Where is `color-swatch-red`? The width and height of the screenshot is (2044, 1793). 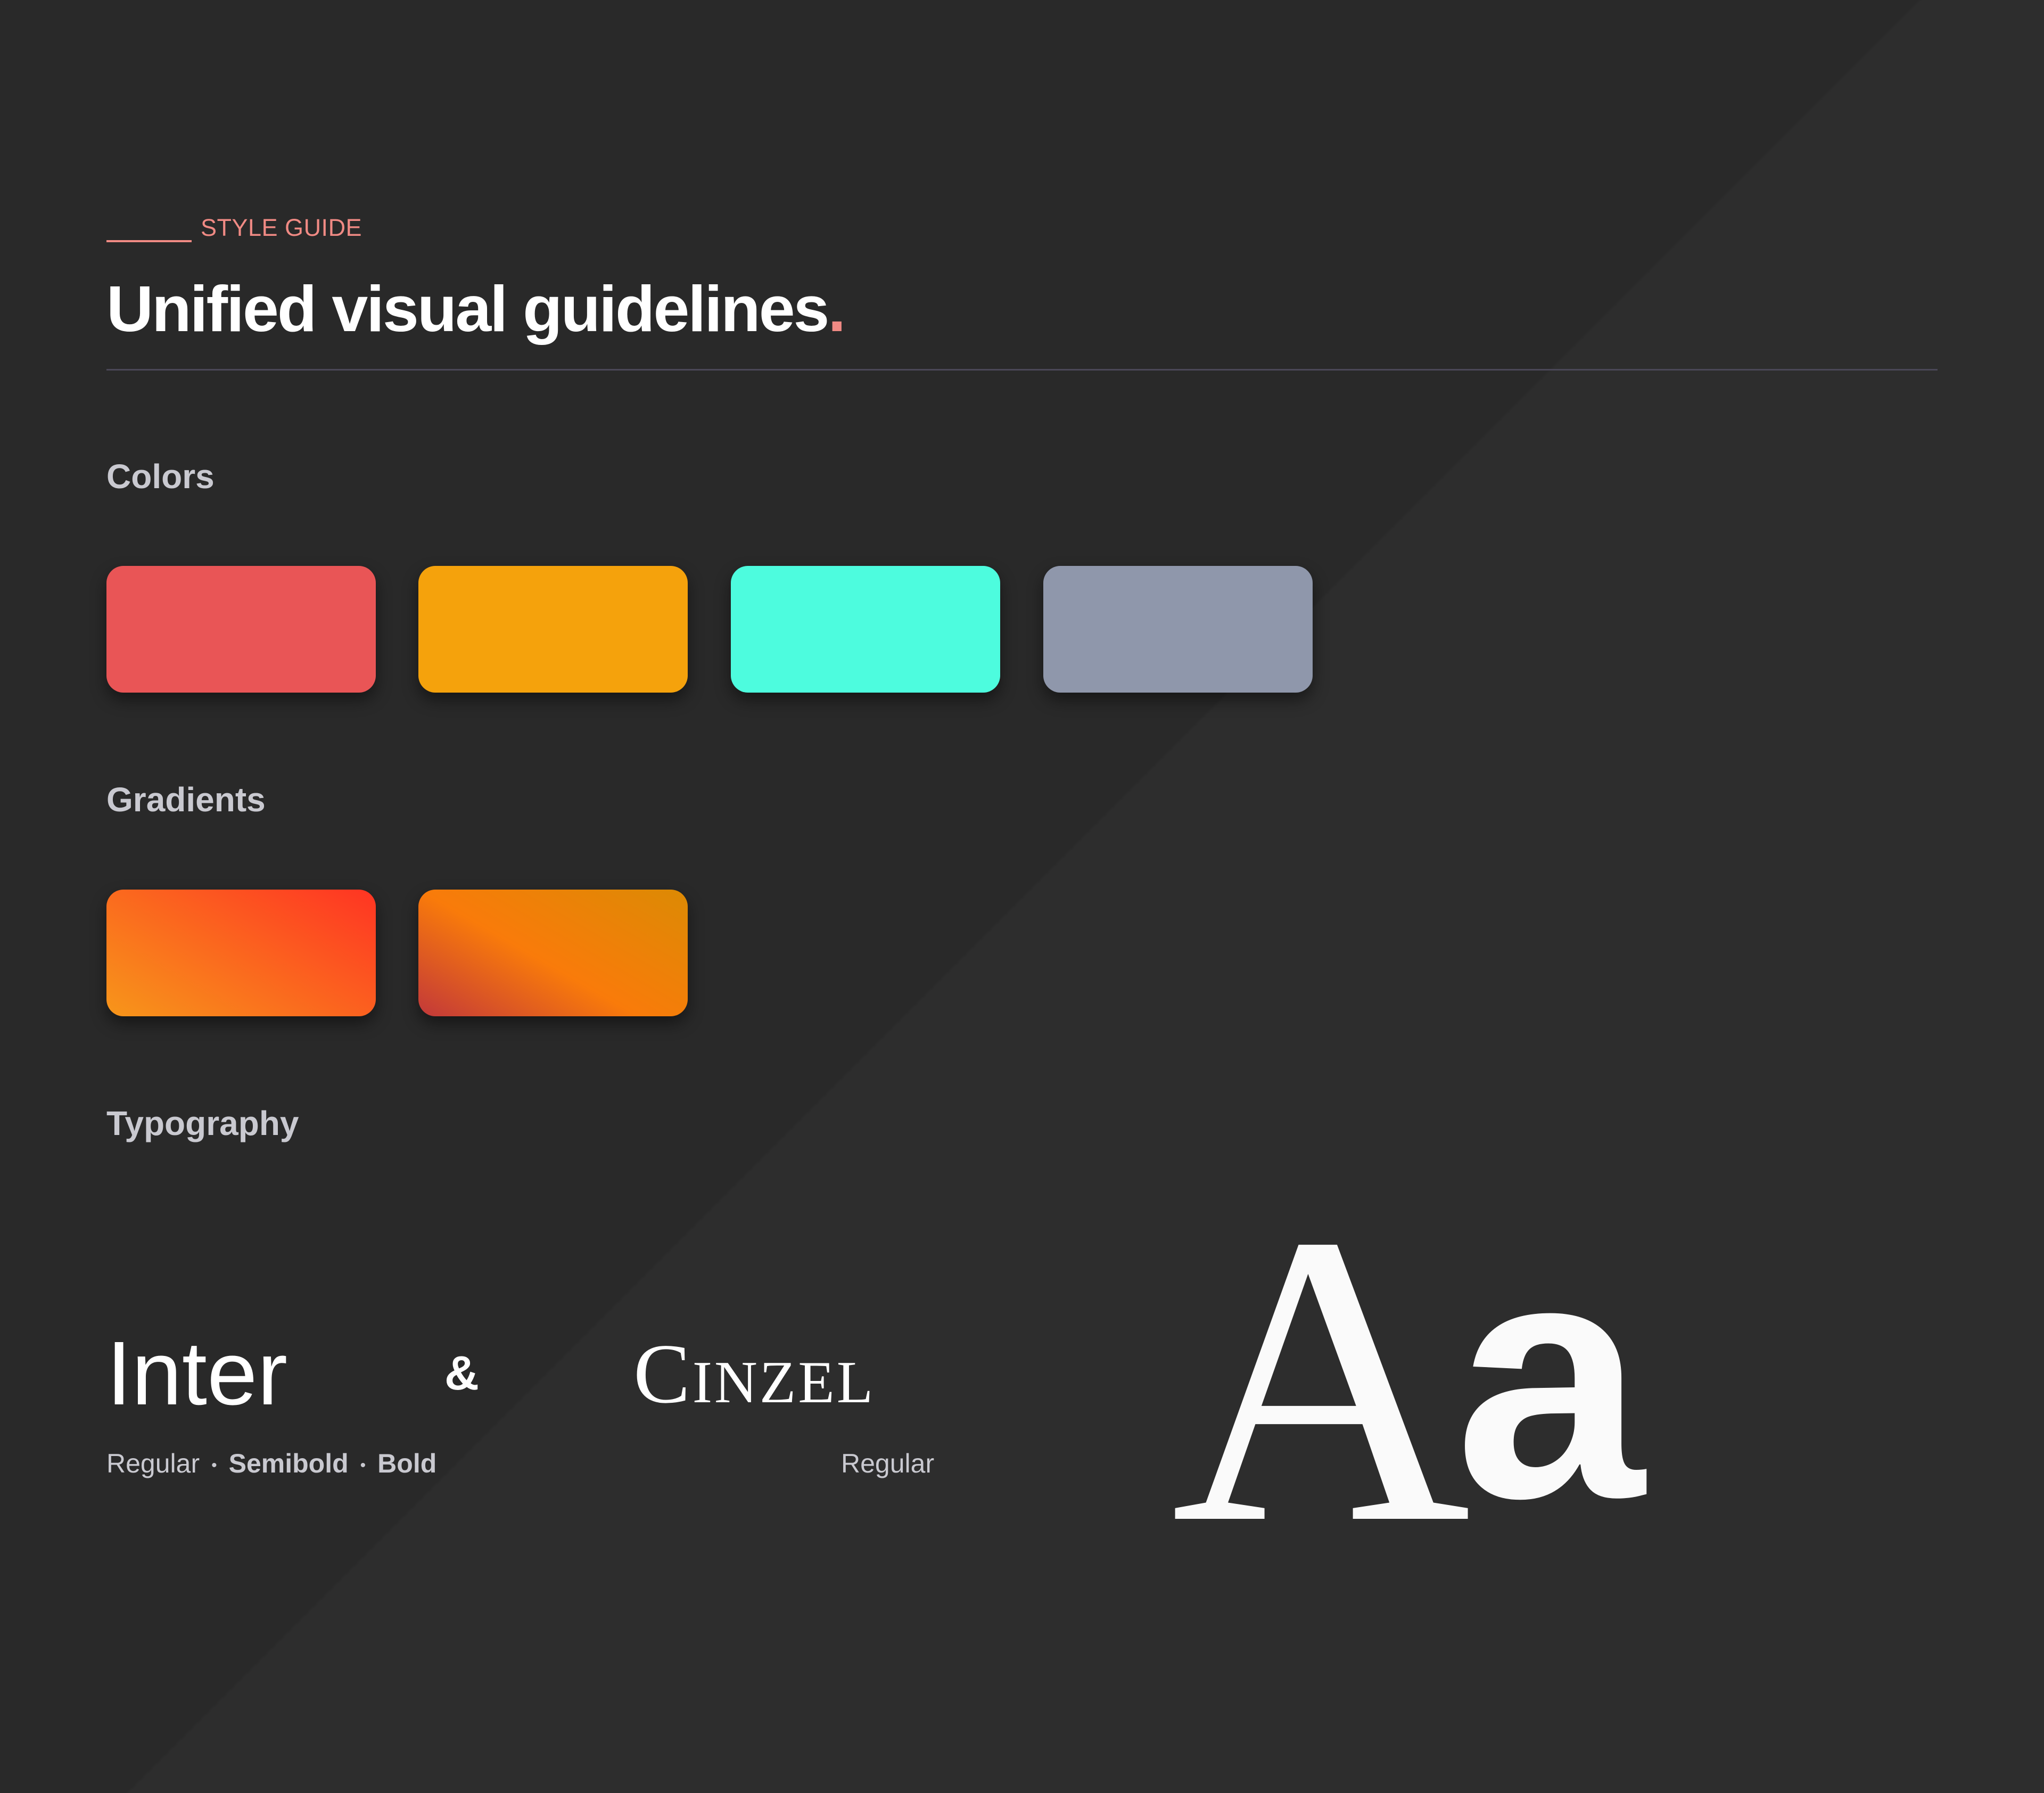
color-swatch-red is located at coordinates (241, 629).